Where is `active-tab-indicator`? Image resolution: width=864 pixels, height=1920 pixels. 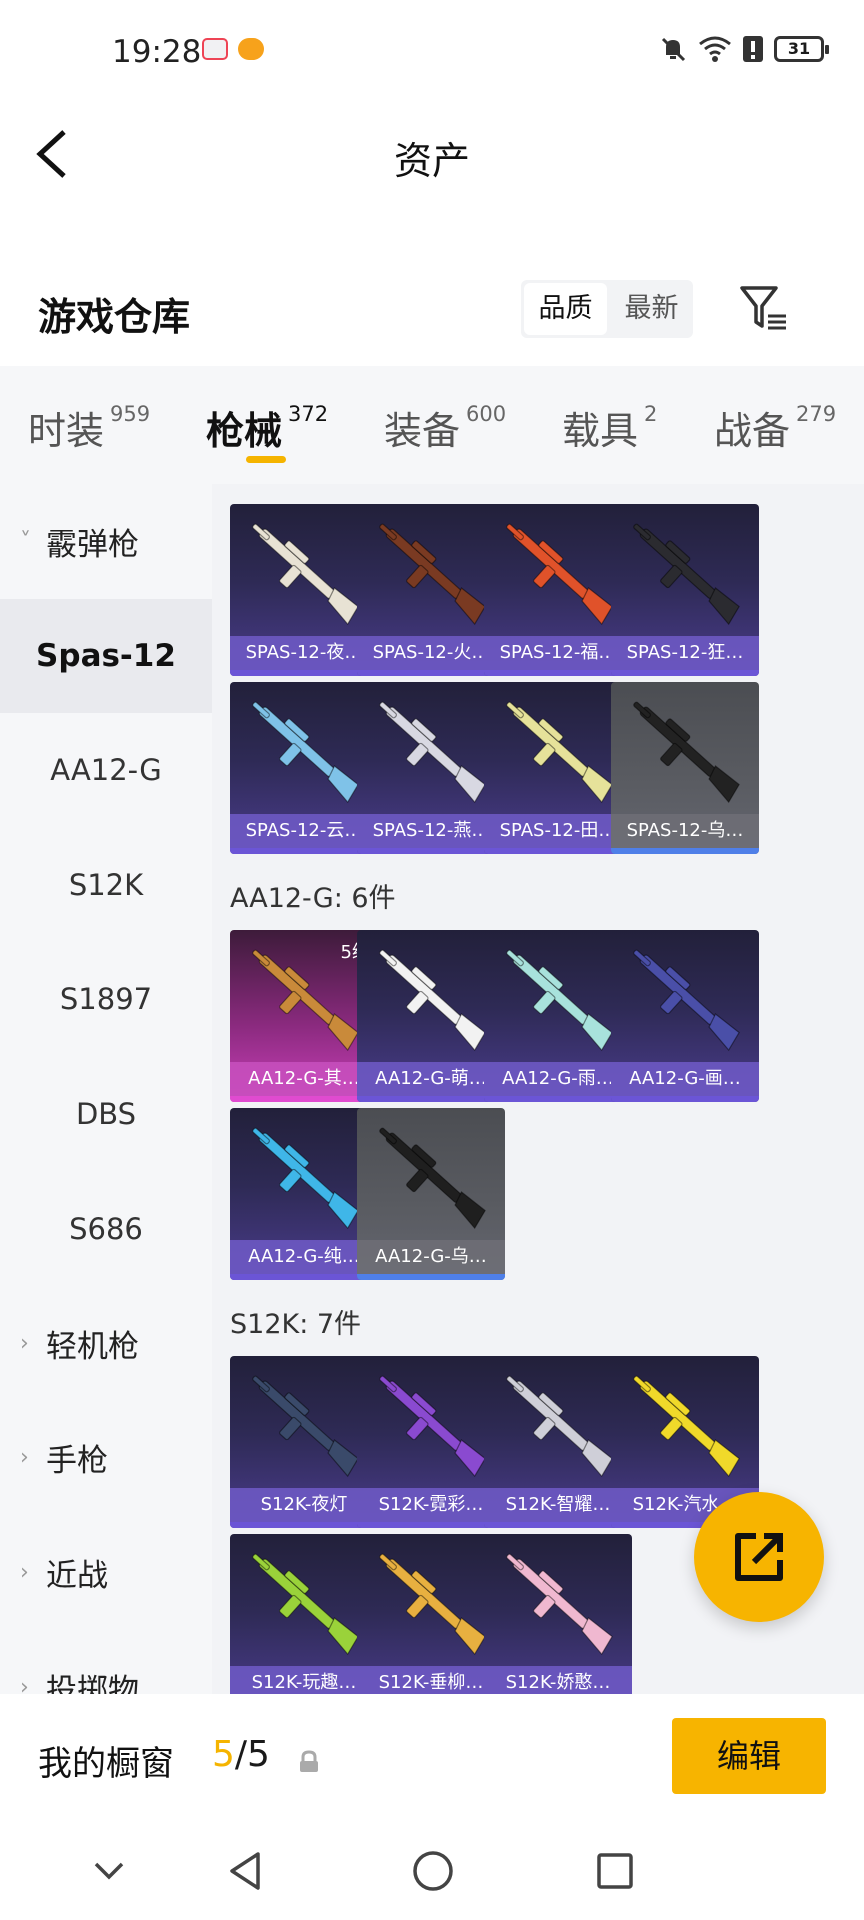 active-tab-indicator is located at coordinates (266, 459).